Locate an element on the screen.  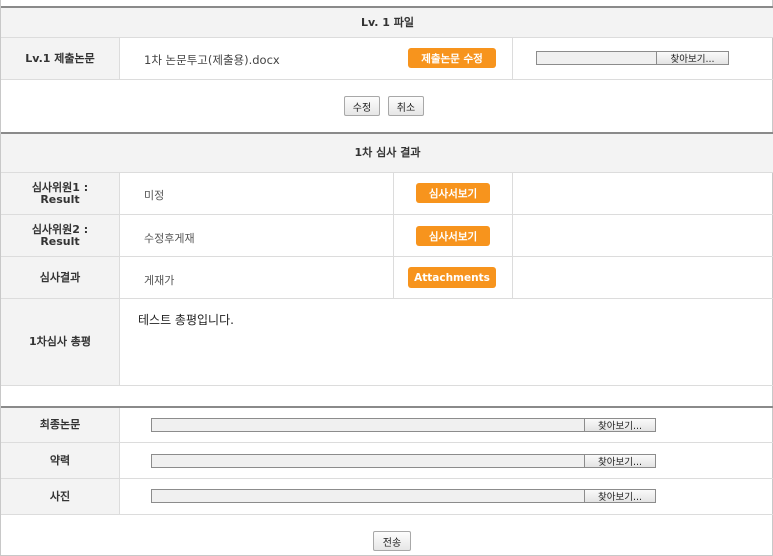
final-paper-file-input is located at coordinates (367, 425).